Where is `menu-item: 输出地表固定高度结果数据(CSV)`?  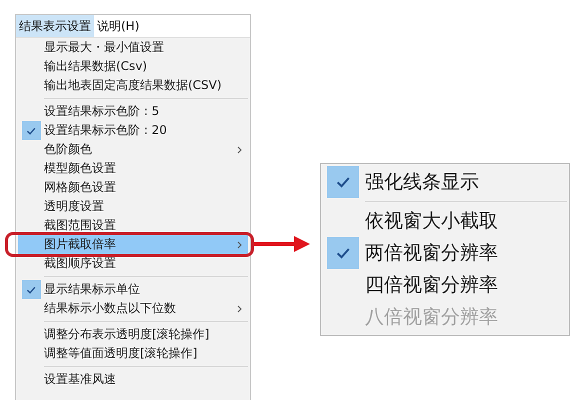 menu-item: 输出地表固定高度结果数据(CSV) is located at coordinates (133, 85).